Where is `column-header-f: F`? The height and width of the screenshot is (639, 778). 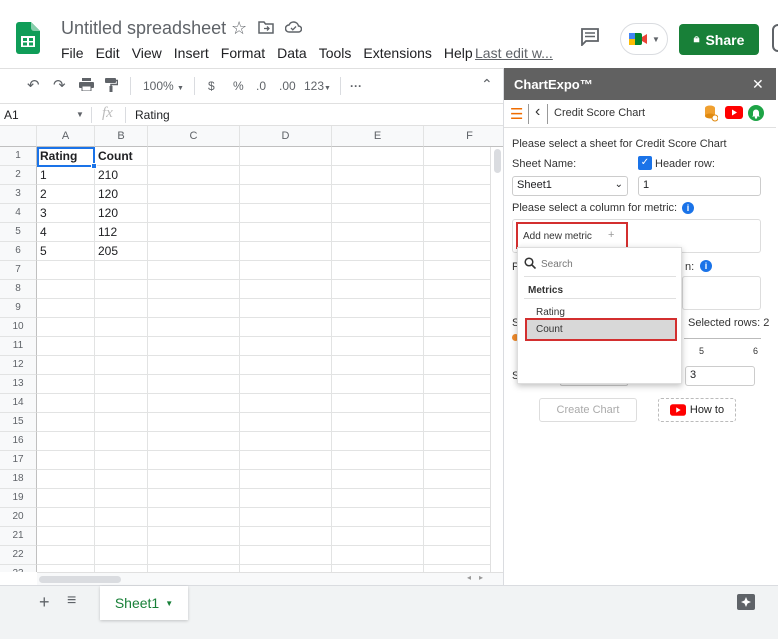 column-header-f: F is located at coordinates (463, 136).